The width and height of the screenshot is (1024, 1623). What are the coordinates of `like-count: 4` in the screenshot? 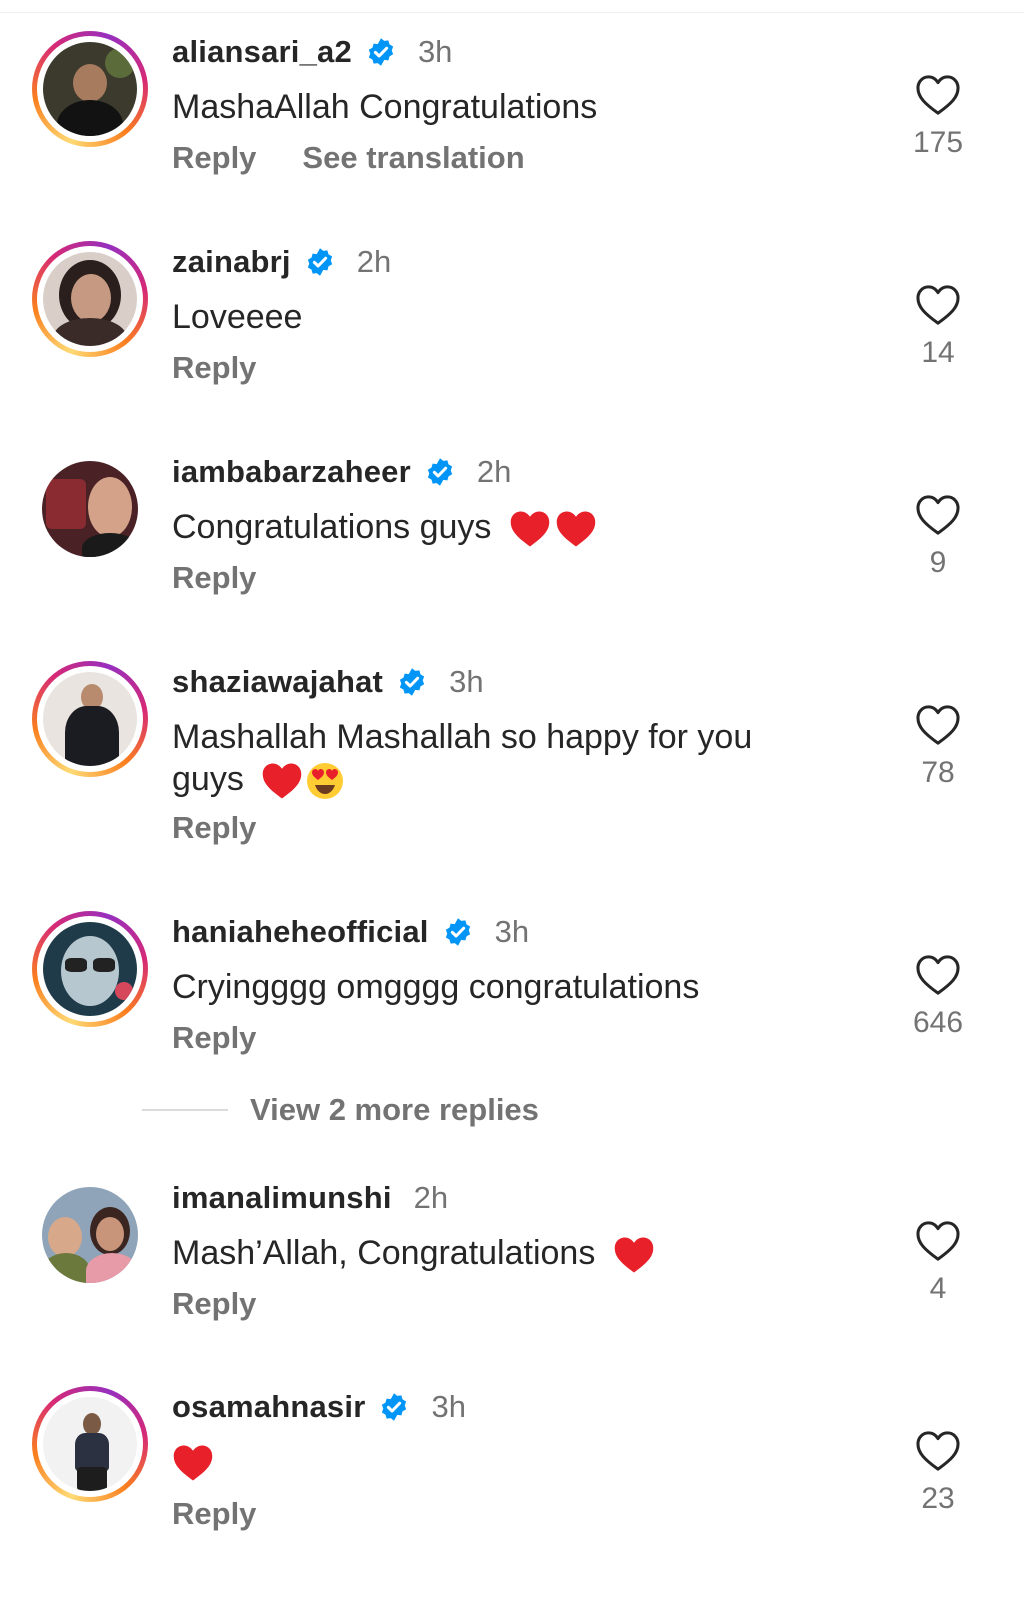 It's located at (938, 1288).